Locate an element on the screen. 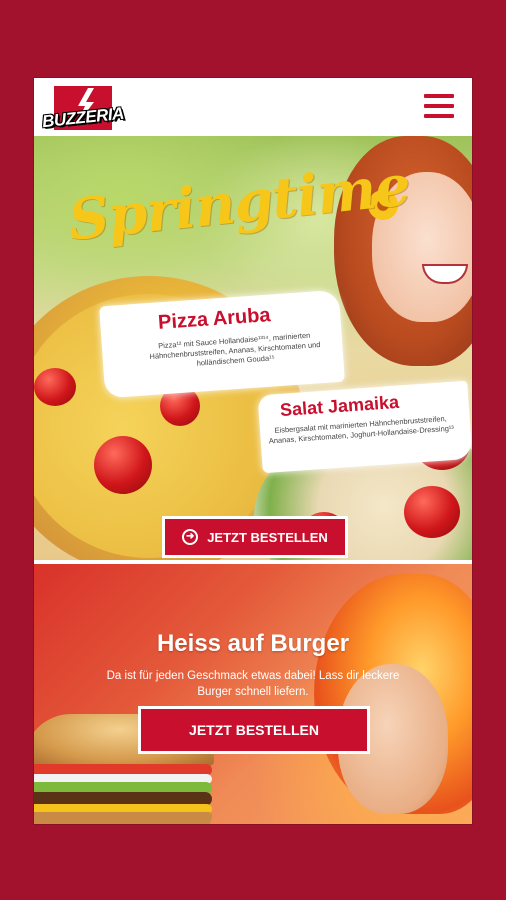 This screenshot has height=900, width=506. app-header: BUZZERIA is located at coordinates (253, 107).